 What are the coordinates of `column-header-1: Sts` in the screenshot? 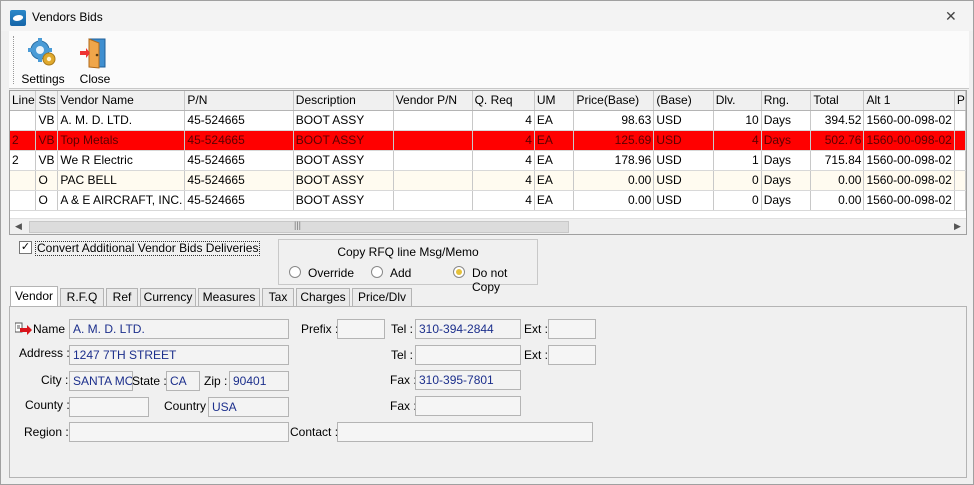 It's located at (47, 101).